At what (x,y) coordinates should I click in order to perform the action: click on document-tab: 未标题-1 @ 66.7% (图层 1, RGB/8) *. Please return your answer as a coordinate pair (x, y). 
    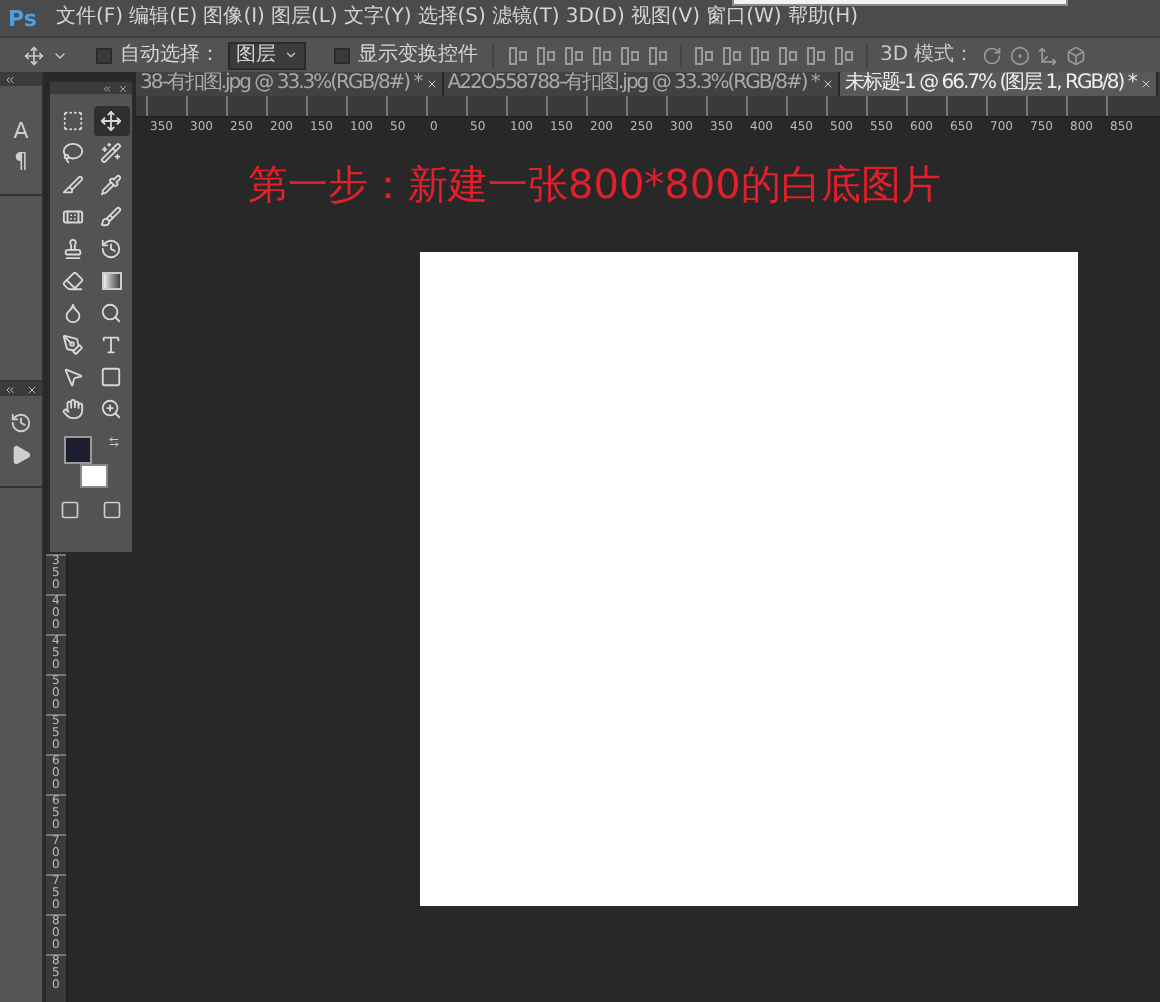
    Looking at the image, I should click on (999, 84).